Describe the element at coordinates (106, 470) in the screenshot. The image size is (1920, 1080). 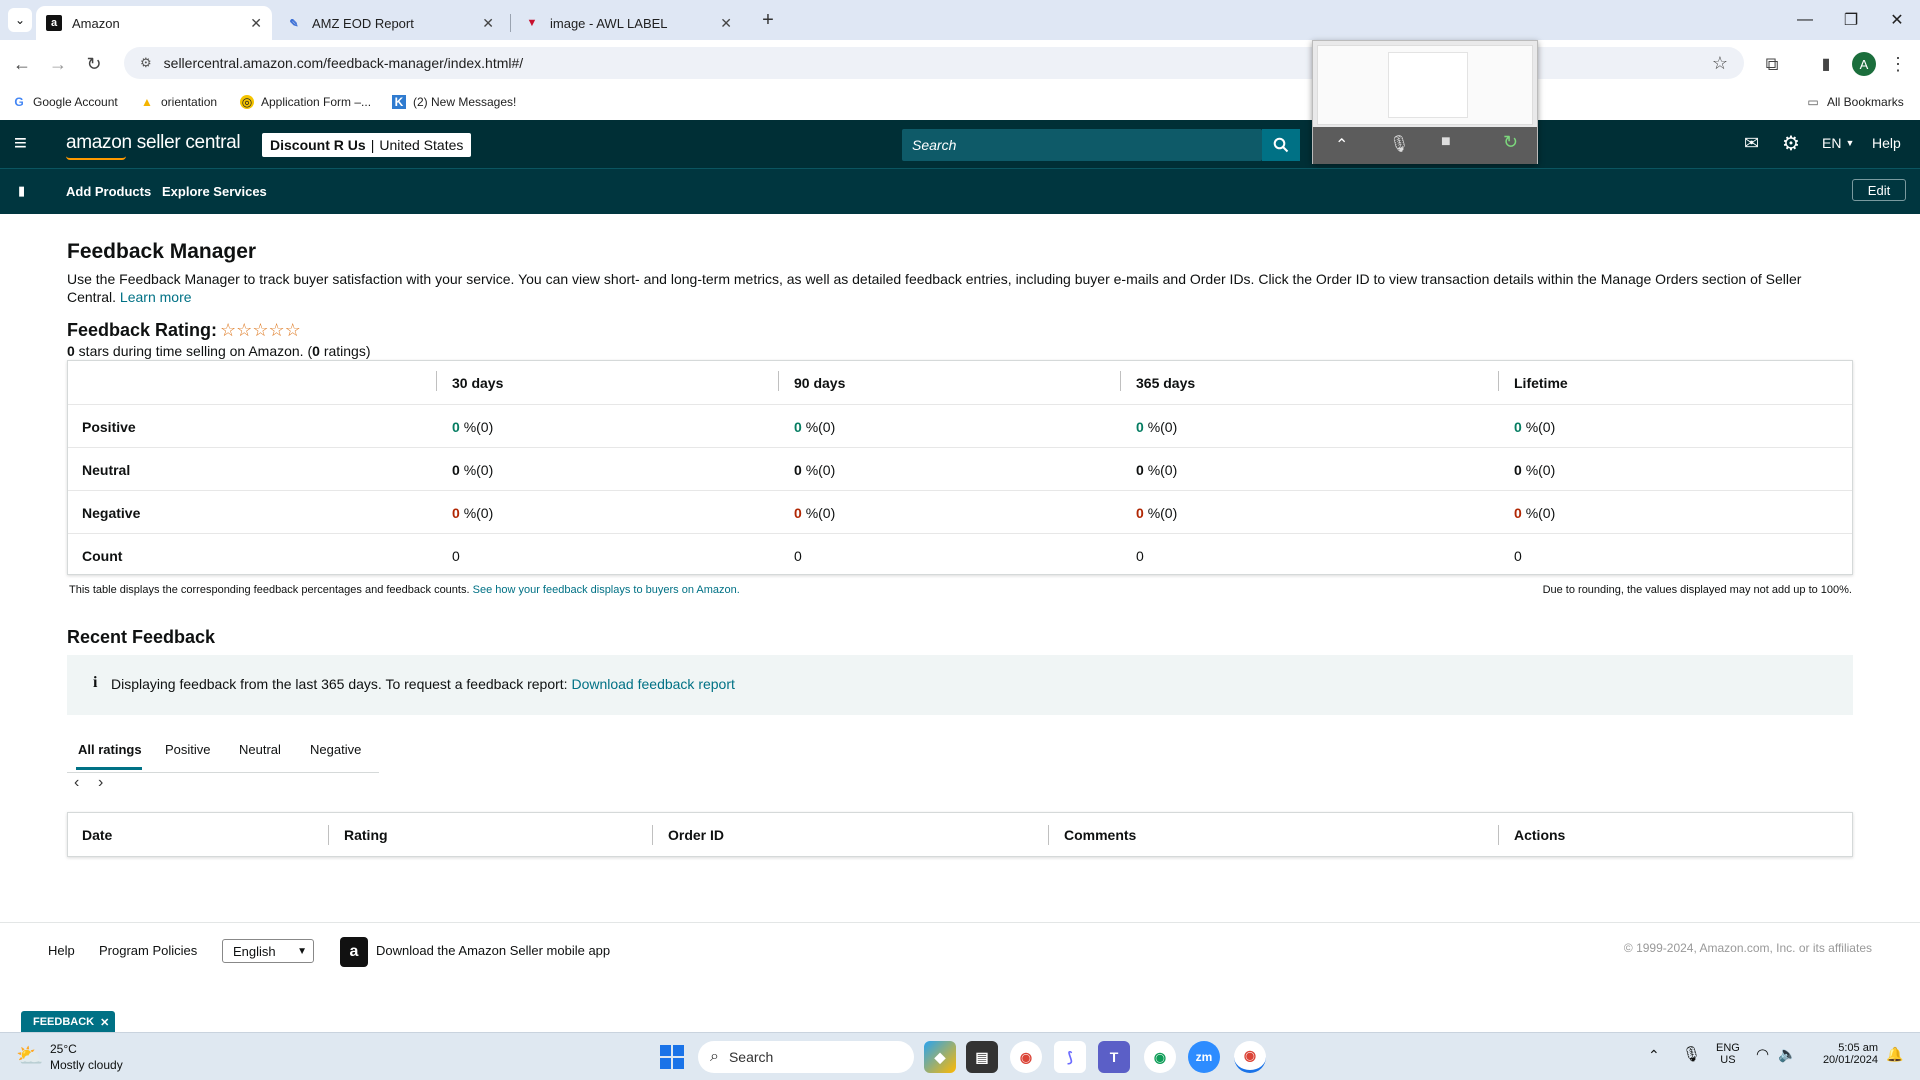
I see `row-label: Neutral` at that location.